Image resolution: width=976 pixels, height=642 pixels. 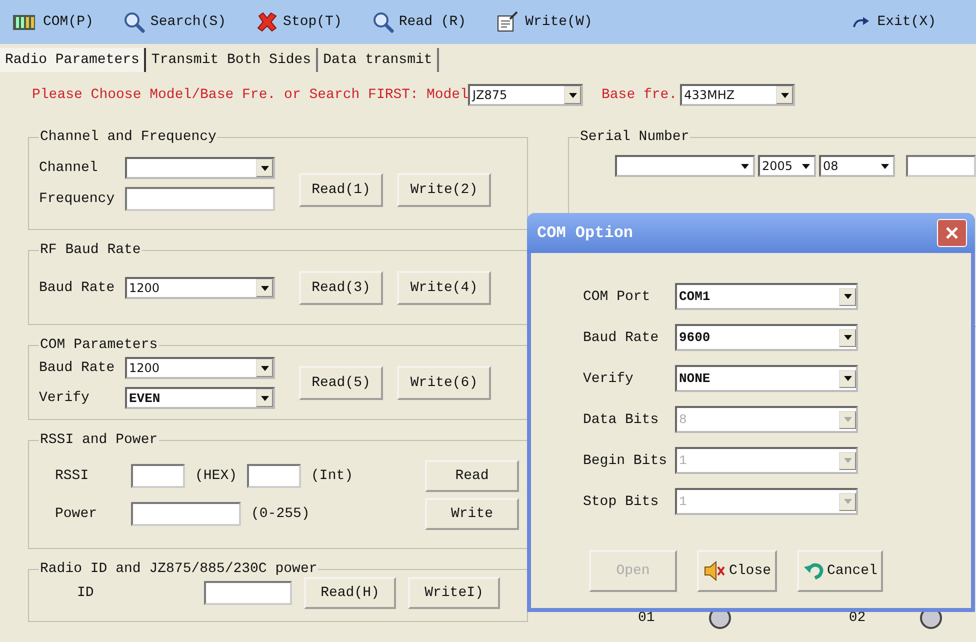 What do you see at coordinates (508, 22) in the screenshot?
I see `document-icon` at bounding box center [508, 22].